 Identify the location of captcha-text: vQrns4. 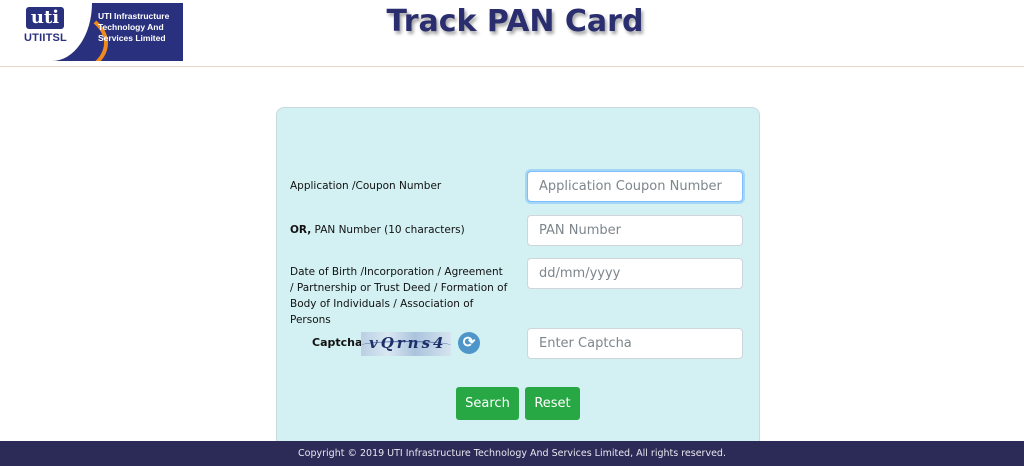
(408, 343).